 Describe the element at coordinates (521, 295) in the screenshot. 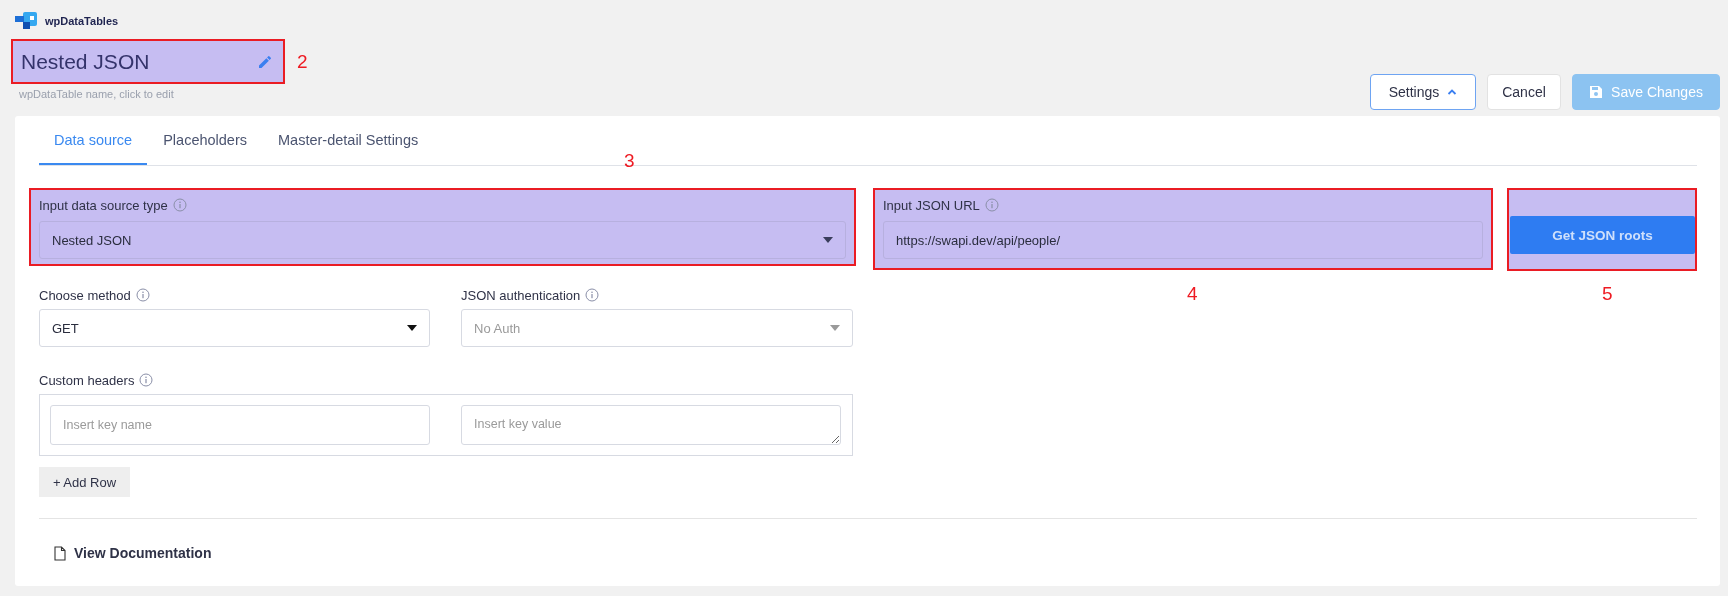

I see `field-label: JSON authentication` at that location.